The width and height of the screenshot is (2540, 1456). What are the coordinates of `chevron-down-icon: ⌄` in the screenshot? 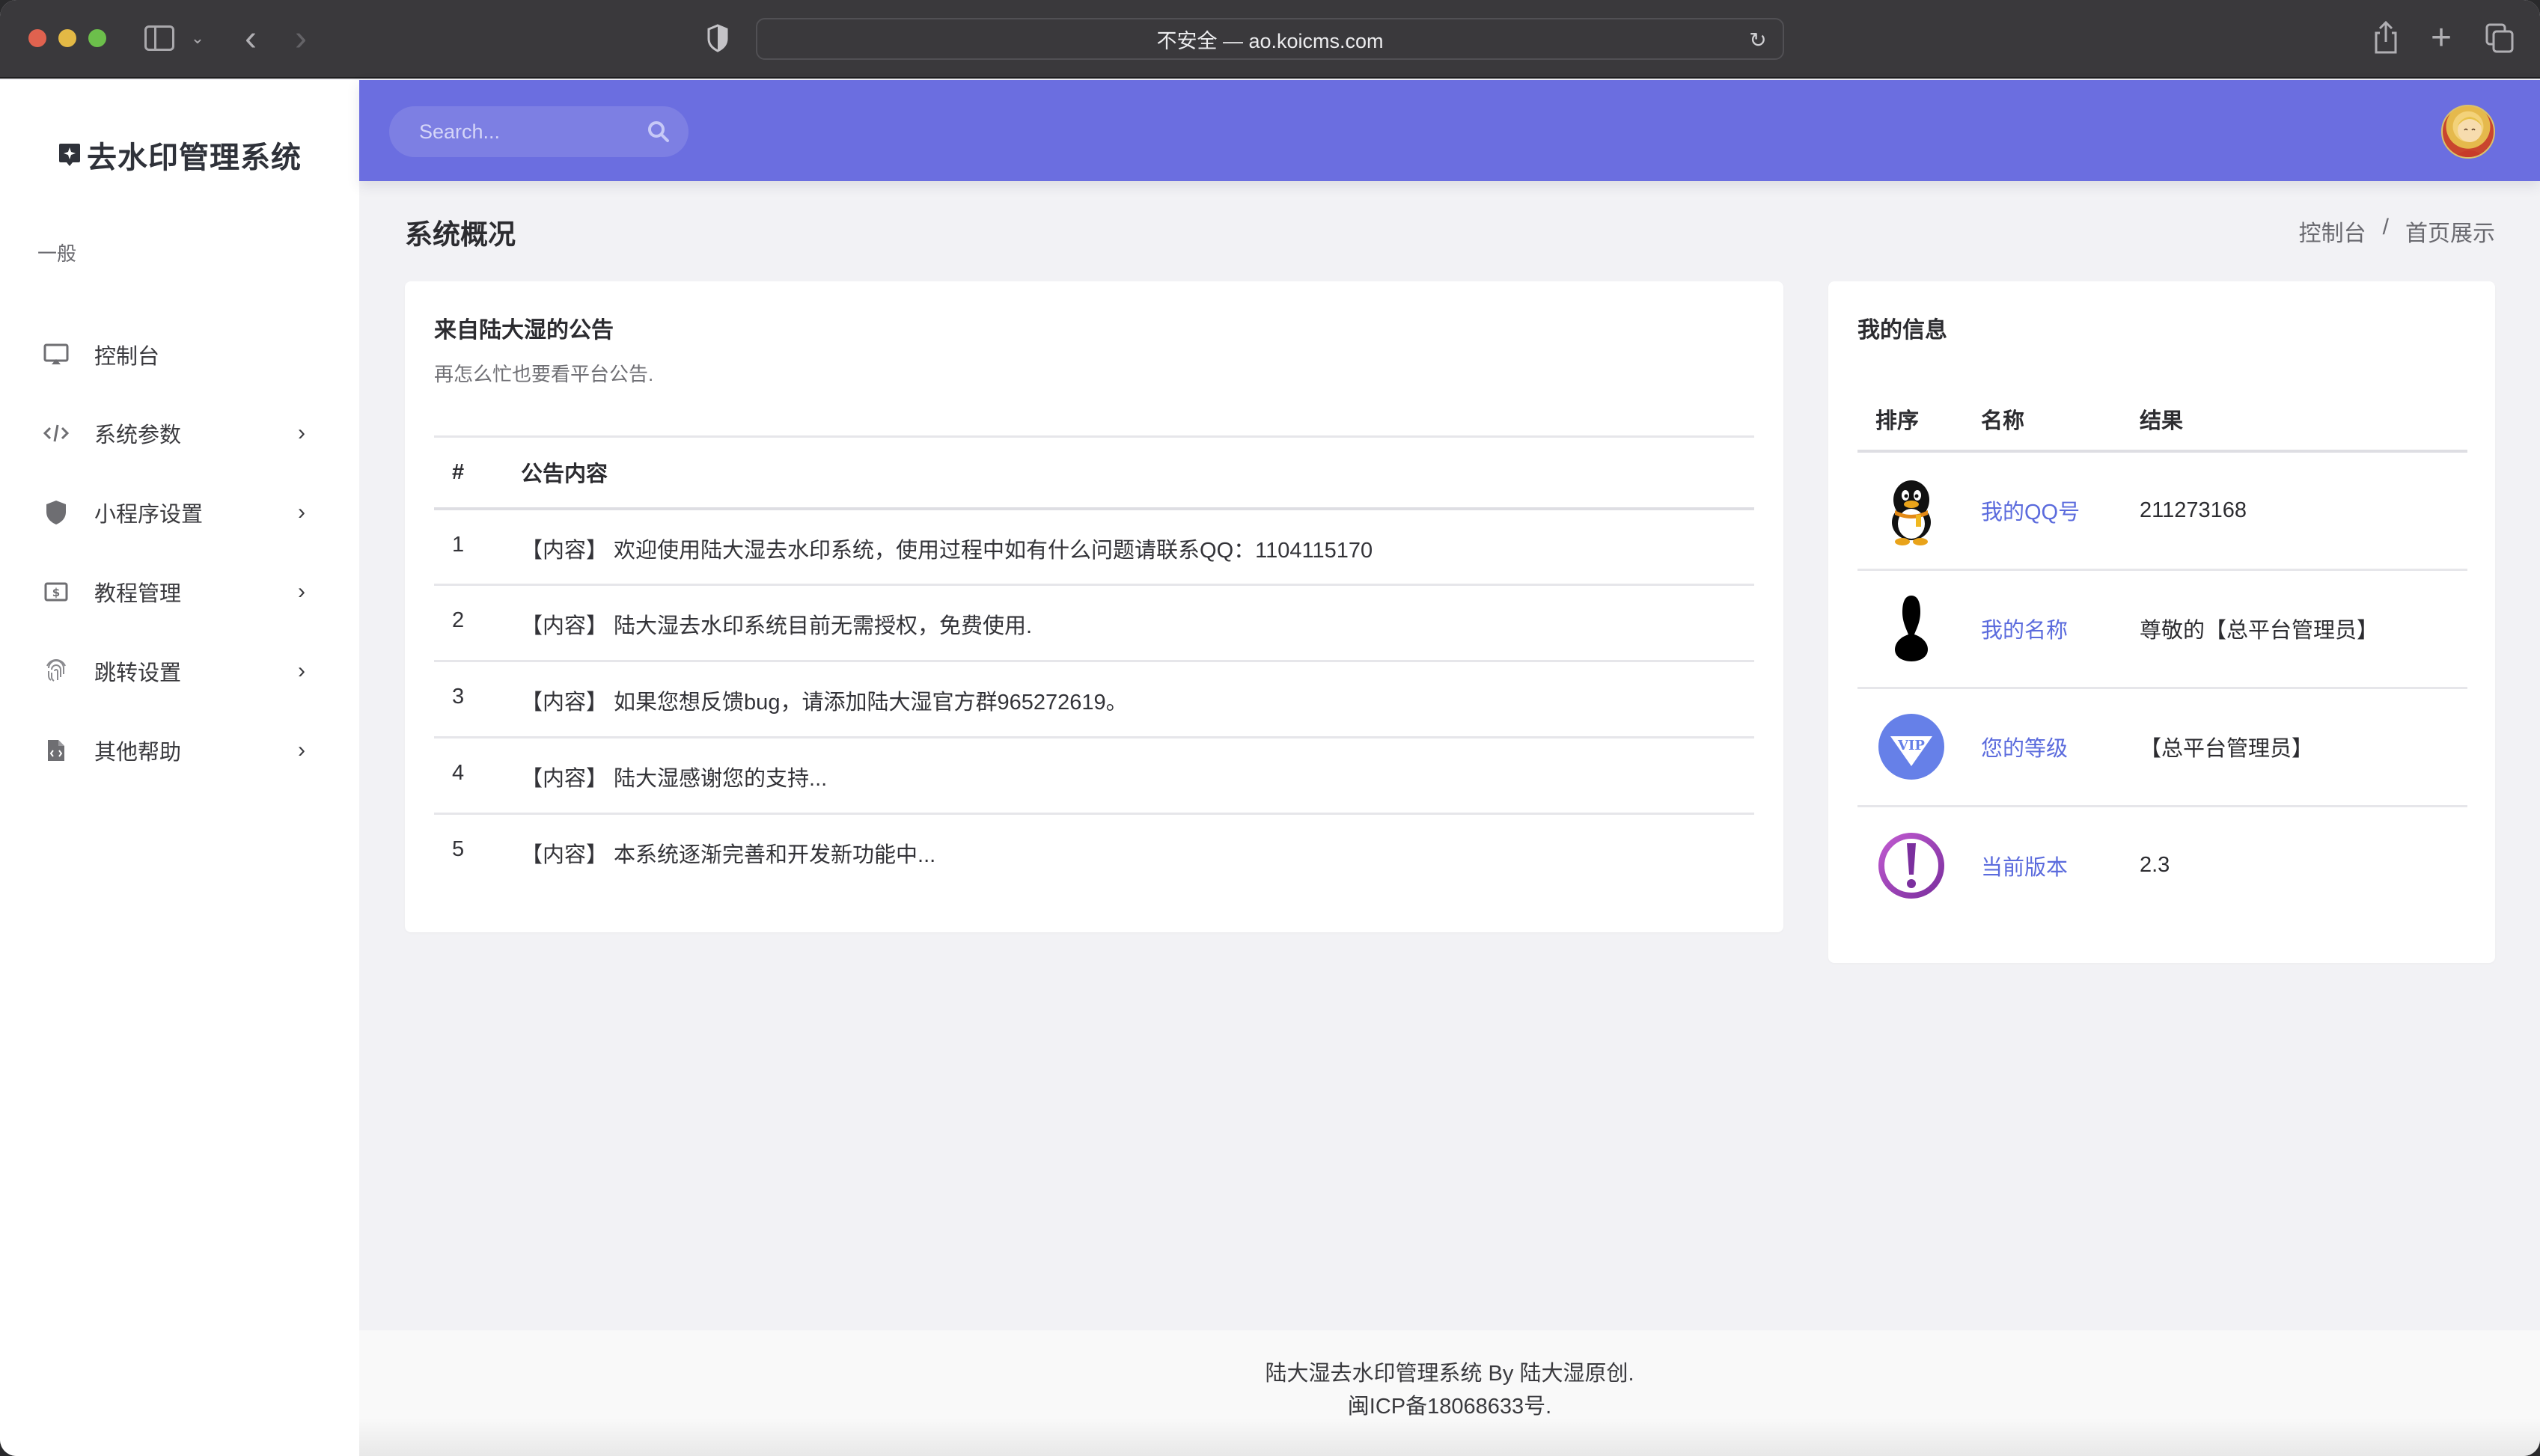 It's located at (198, 38).